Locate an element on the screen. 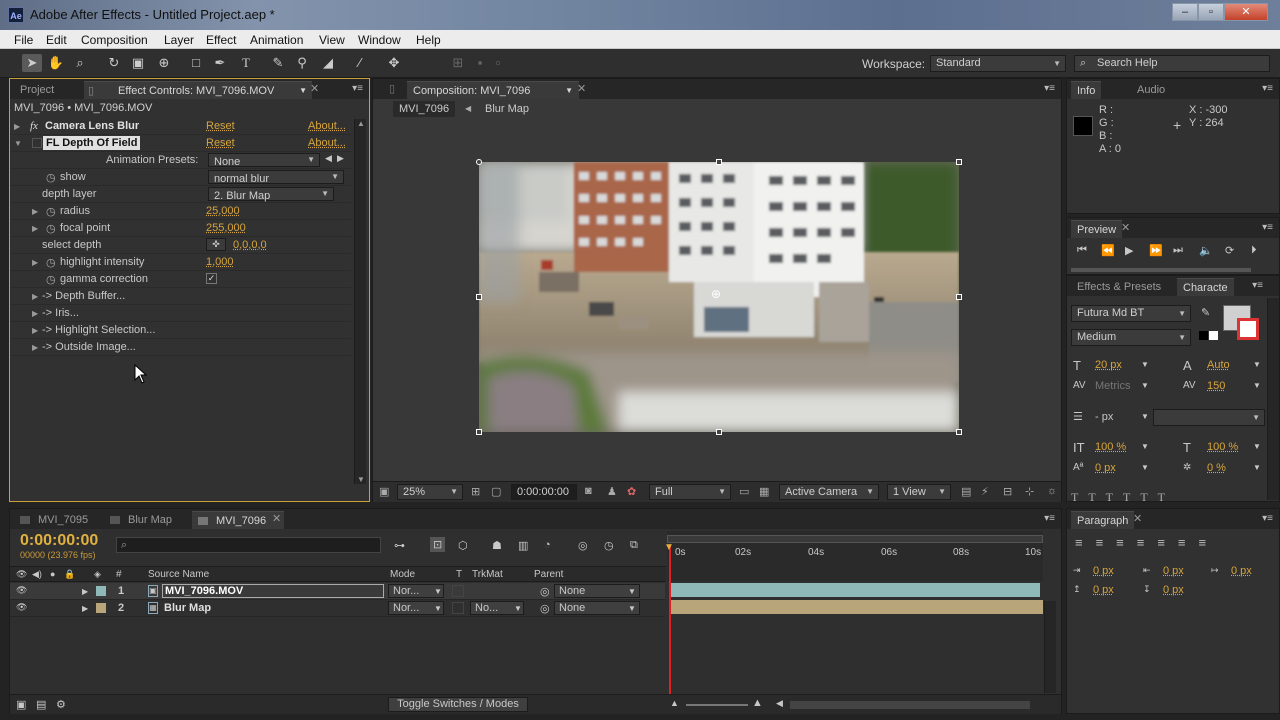 The height and width of the screenshot is (720, 1280). effect-switch is located at coordinates (37, 143).